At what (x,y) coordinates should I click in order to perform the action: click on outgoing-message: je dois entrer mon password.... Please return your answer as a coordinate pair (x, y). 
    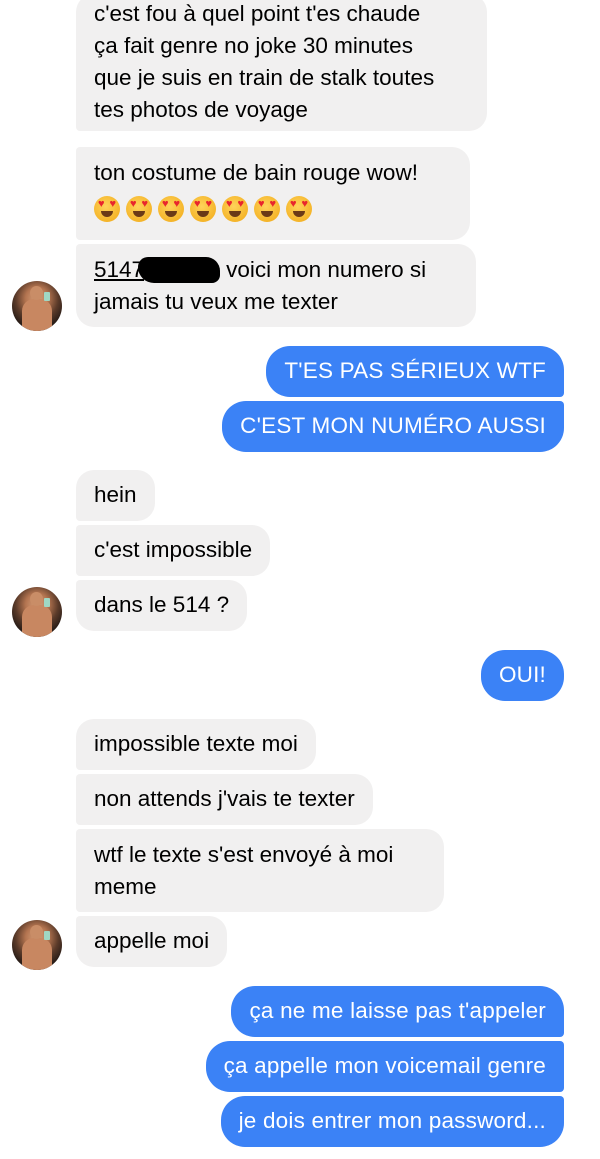
    Looking at the image, I should click on (392, 1121).